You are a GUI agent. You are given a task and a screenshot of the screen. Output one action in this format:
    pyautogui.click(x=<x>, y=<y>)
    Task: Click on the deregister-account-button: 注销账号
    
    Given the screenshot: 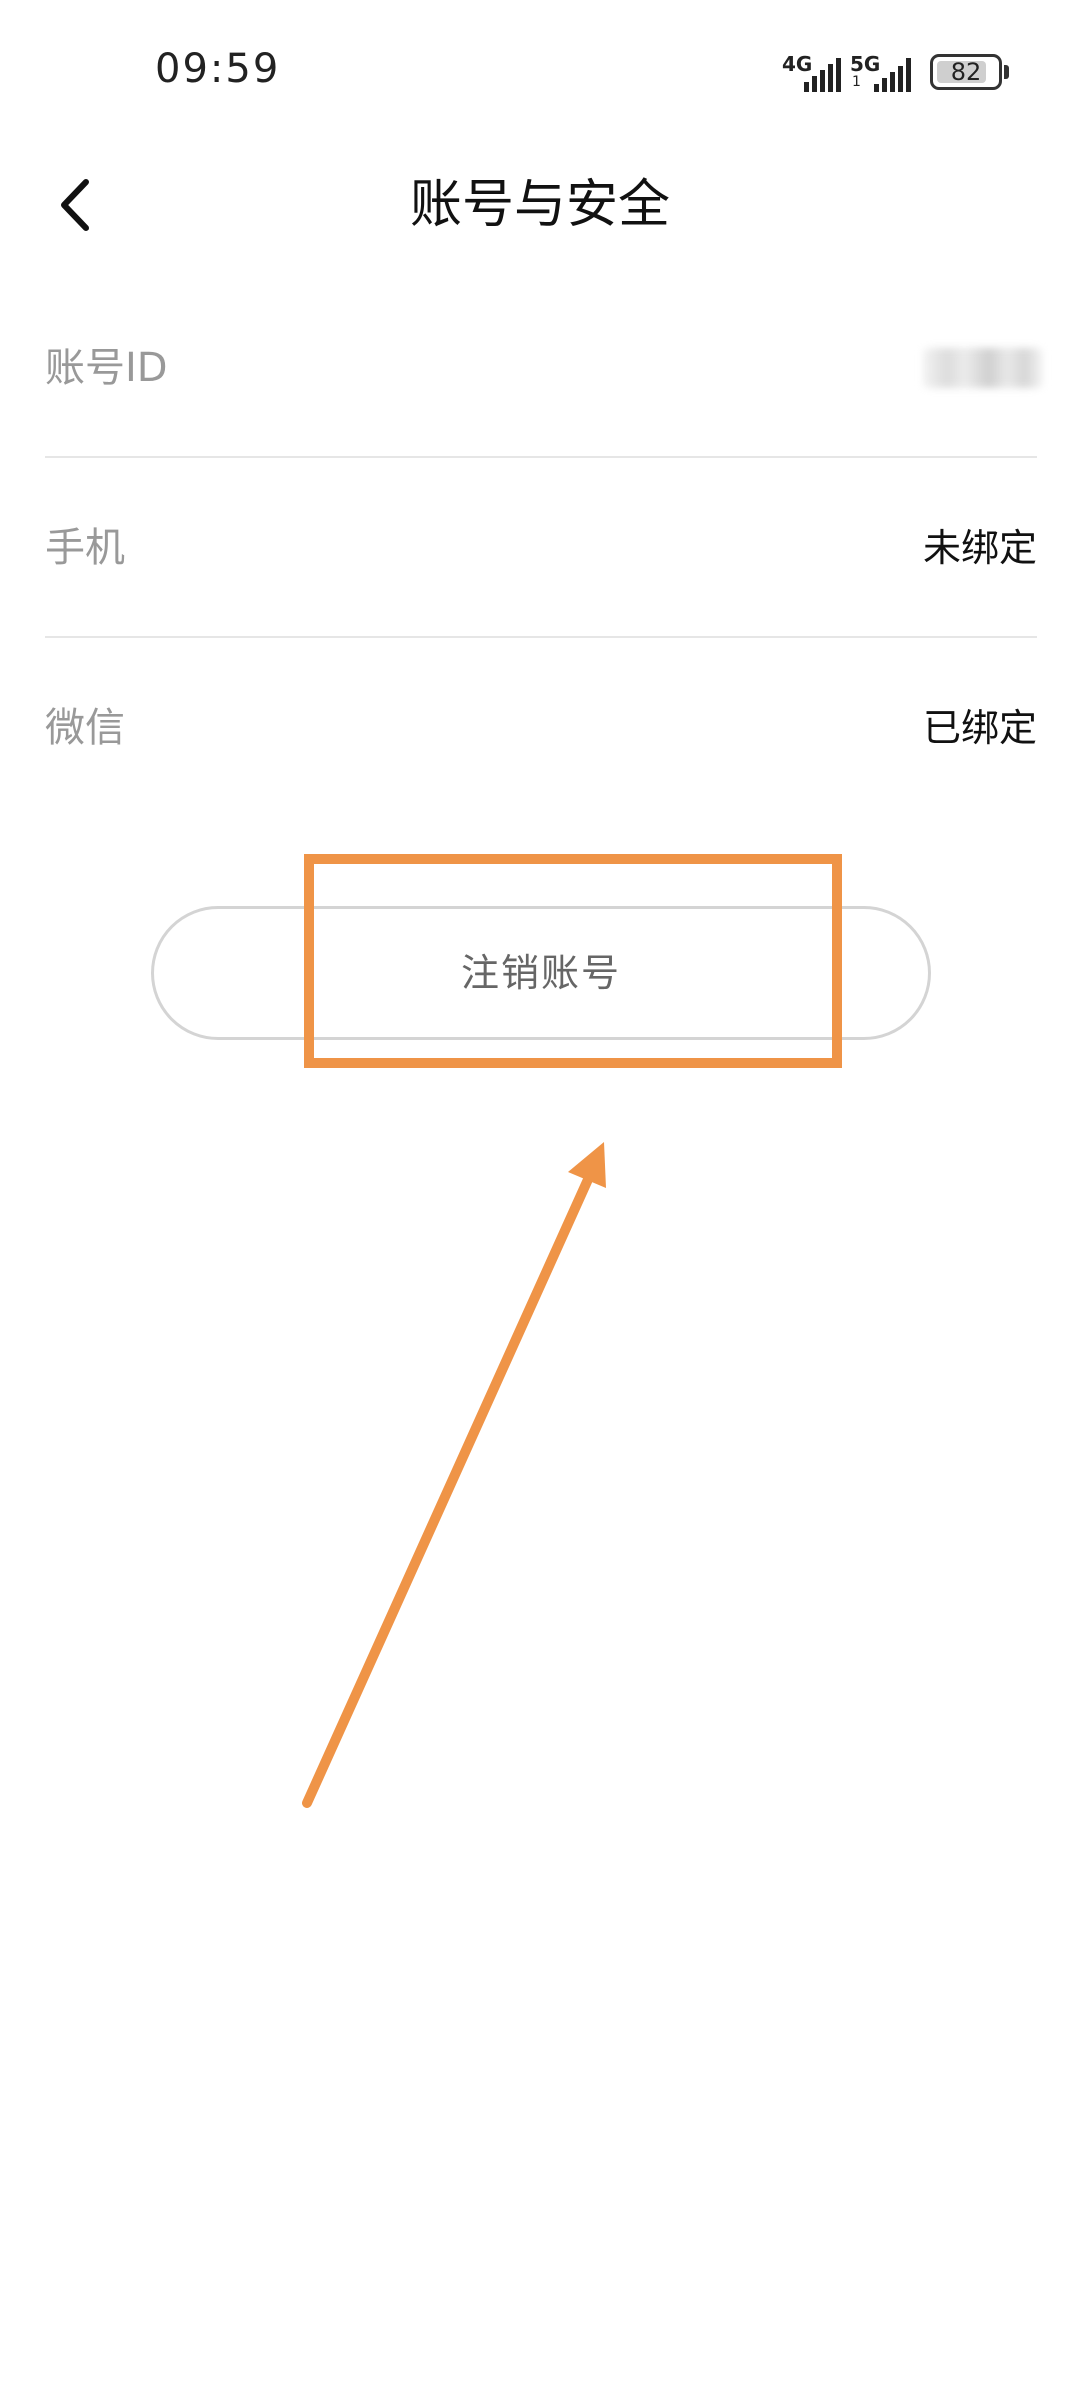 What is the action you would take?
    pyautogui.click(x=541, y=973)
    